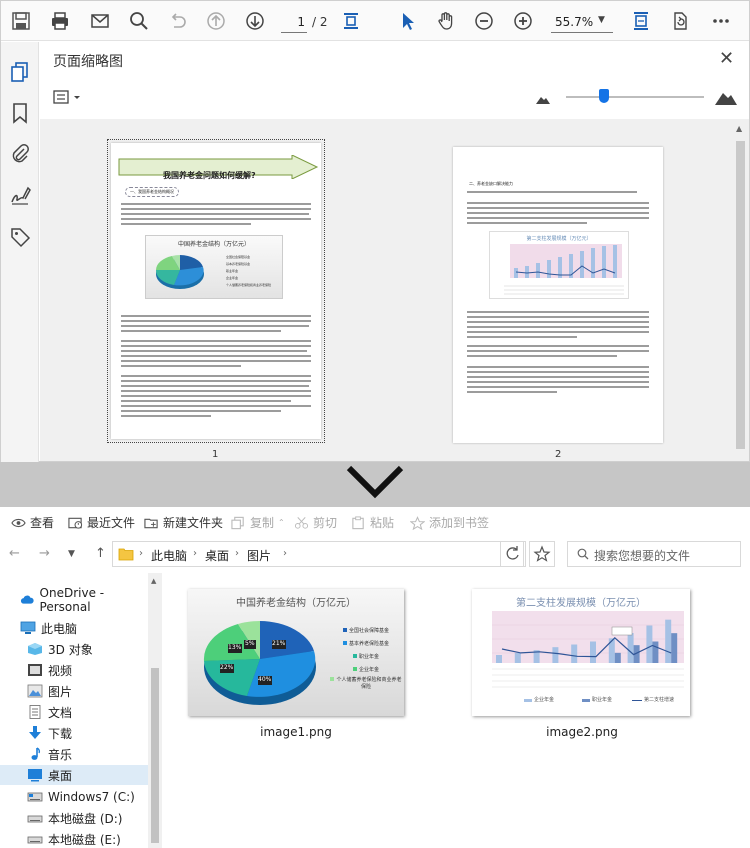 This screenshot has height=848, width=750. Describe the element at coordinates (74, 600) in the screenshot. I see `nav-item-onedrive: OneDrive - Personal` at that location.